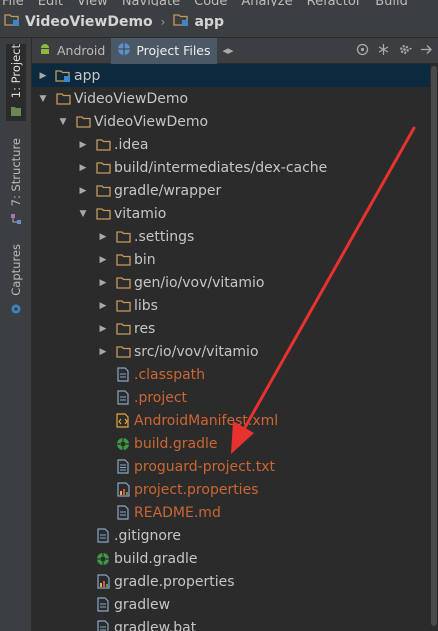 Image resolution: width=438 pixels, height=631 pixels. What do you see at coordinates (231, 190) in the screenshot?
I see `tree-row: ▶ gradle/wrapper` at bounding box center [231, 190].